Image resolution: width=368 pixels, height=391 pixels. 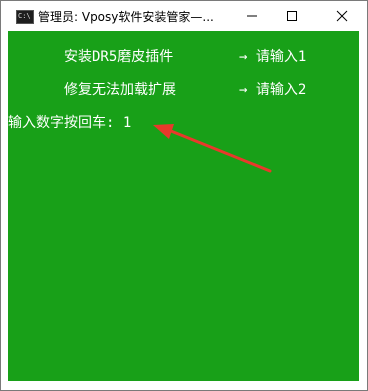 What do you see at coordinates (184, 385) in the screenshot?
I see `window-bottom-border` at bounding box center [184, 385].